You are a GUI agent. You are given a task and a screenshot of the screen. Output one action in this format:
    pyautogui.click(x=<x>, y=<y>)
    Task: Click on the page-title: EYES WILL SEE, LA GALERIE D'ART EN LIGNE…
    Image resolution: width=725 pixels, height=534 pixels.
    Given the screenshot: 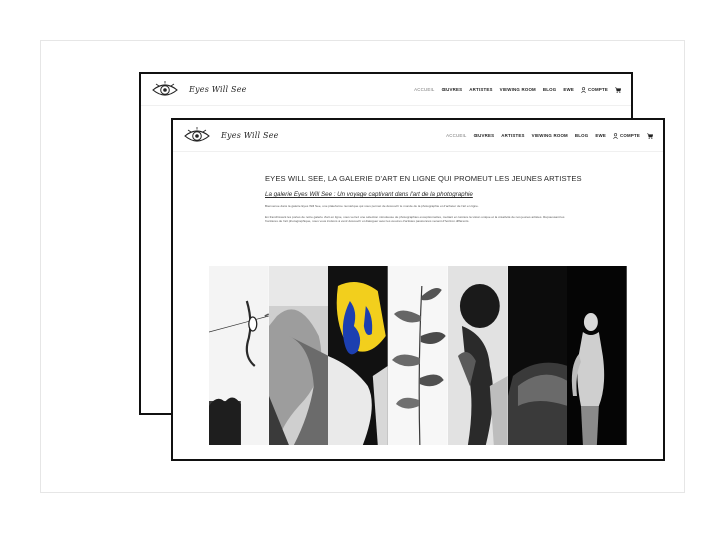 What is the action you would take?
    pyautogui.click(x=423, y=178)
    